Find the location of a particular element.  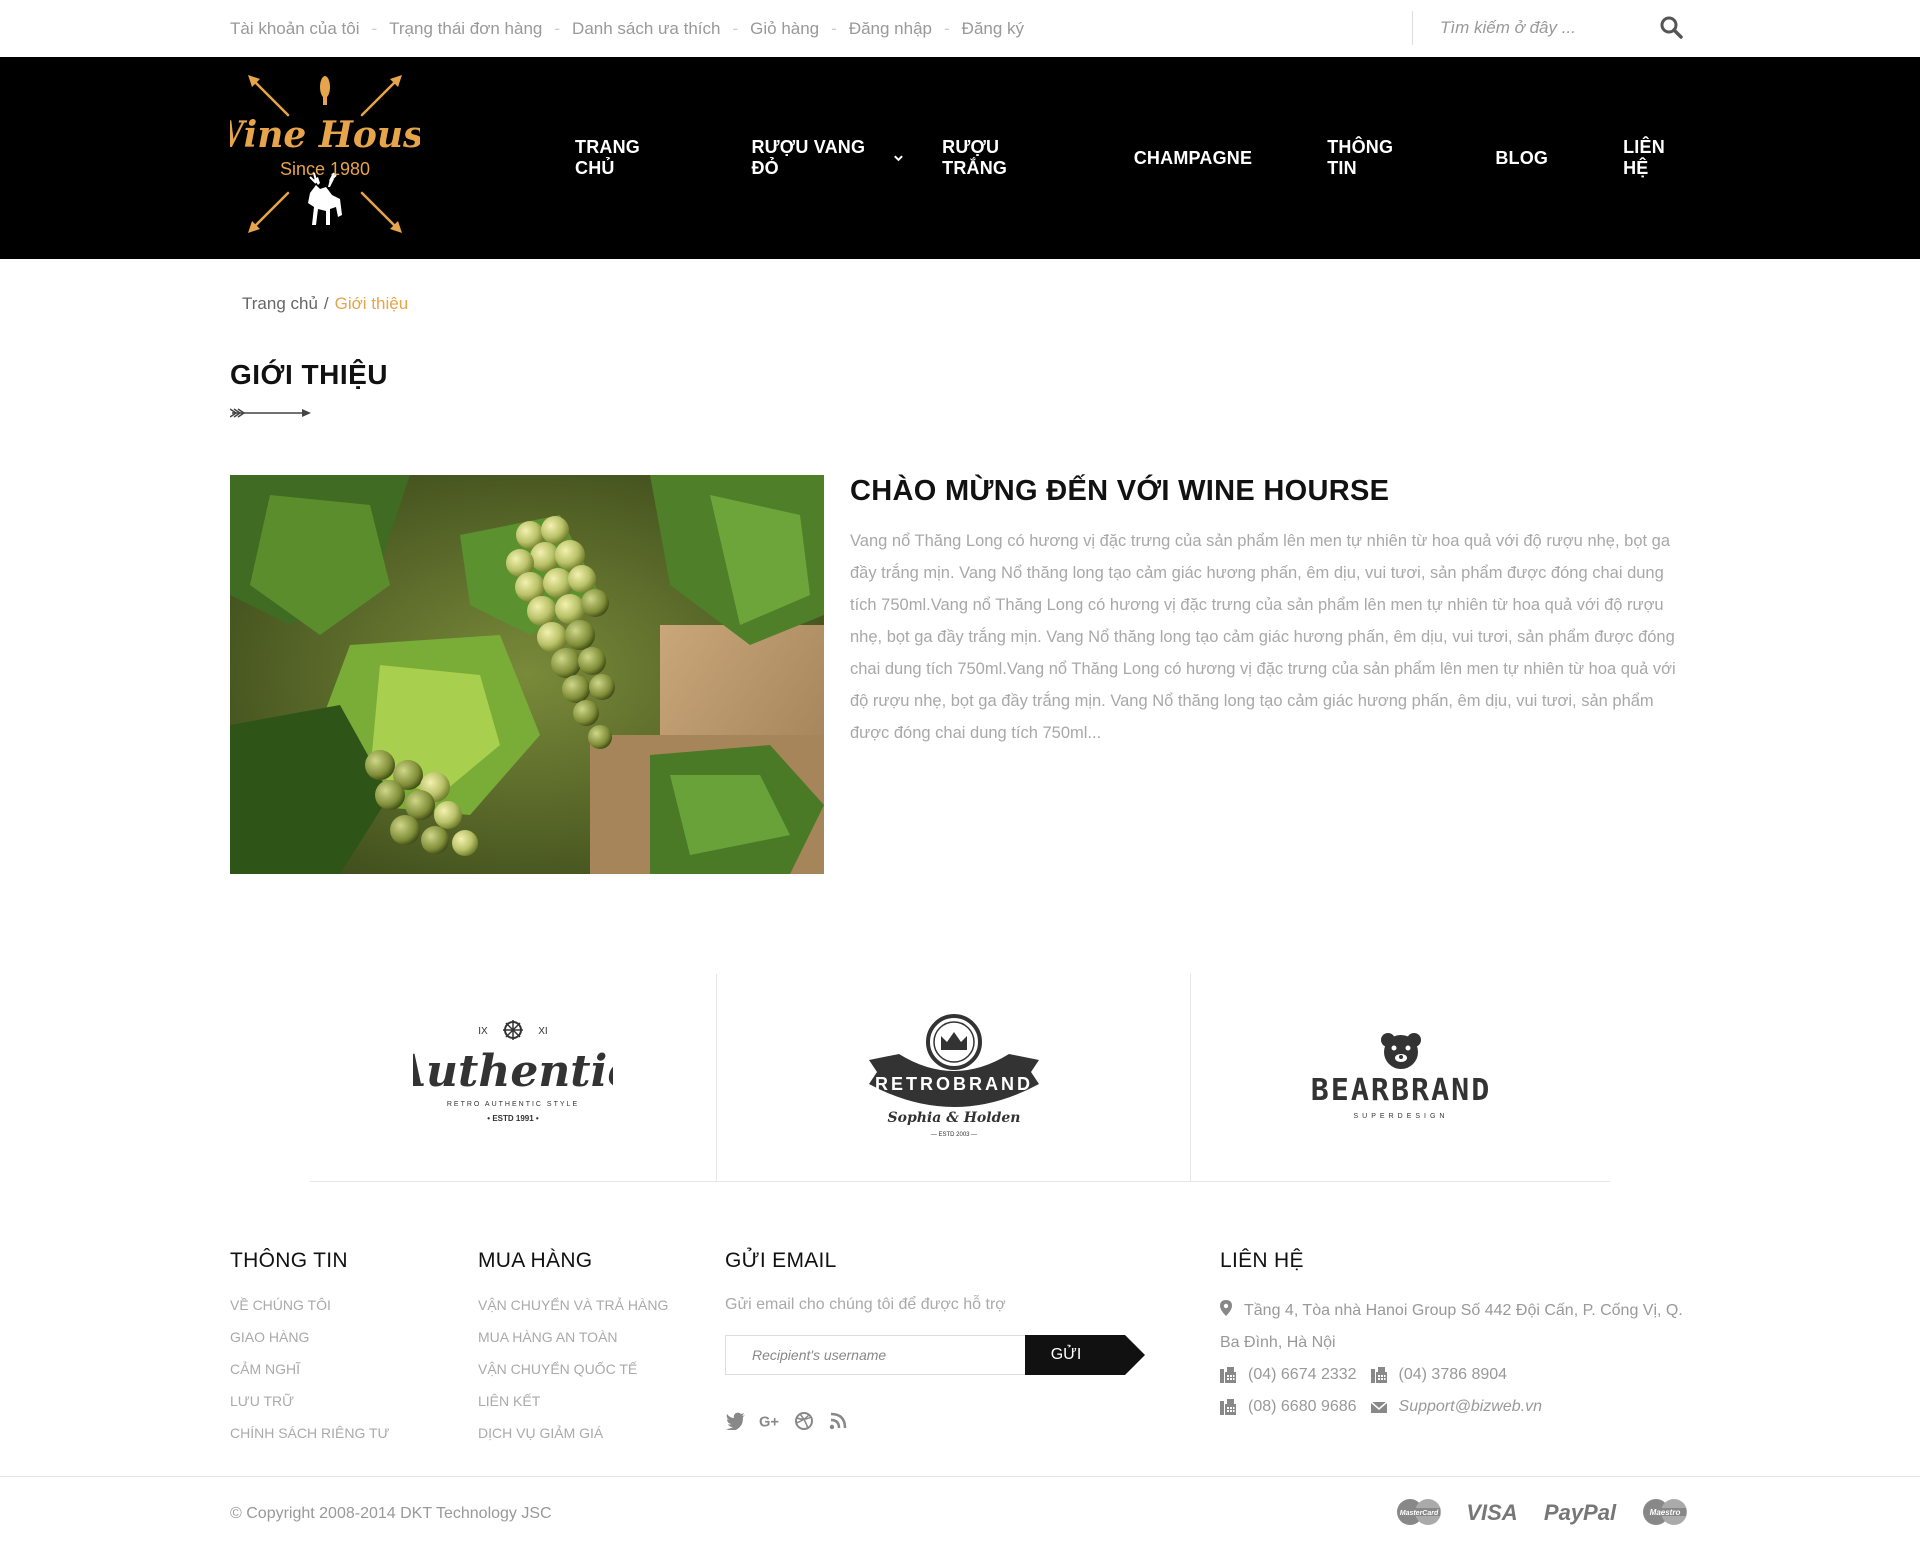

svg-text: Maestro is located at coordinates (1665, 1512).